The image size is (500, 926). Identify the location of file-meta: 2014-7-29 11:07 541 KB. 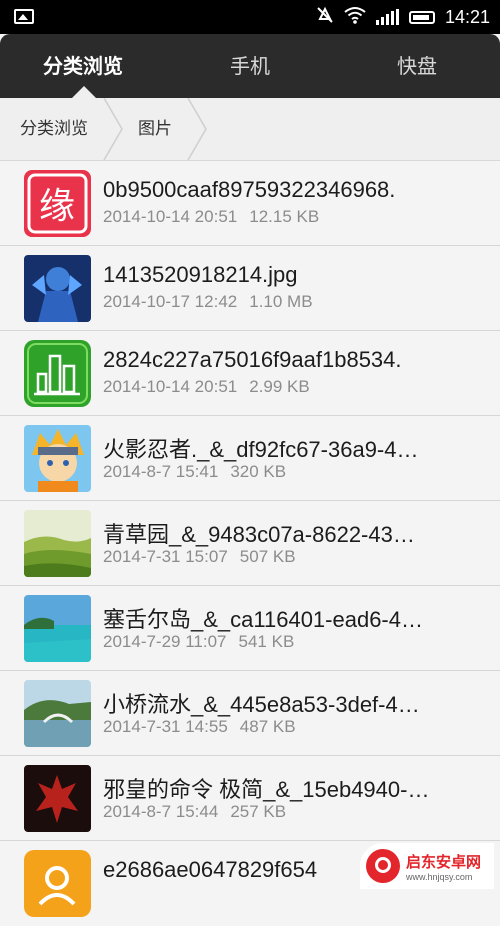
(204, 642).